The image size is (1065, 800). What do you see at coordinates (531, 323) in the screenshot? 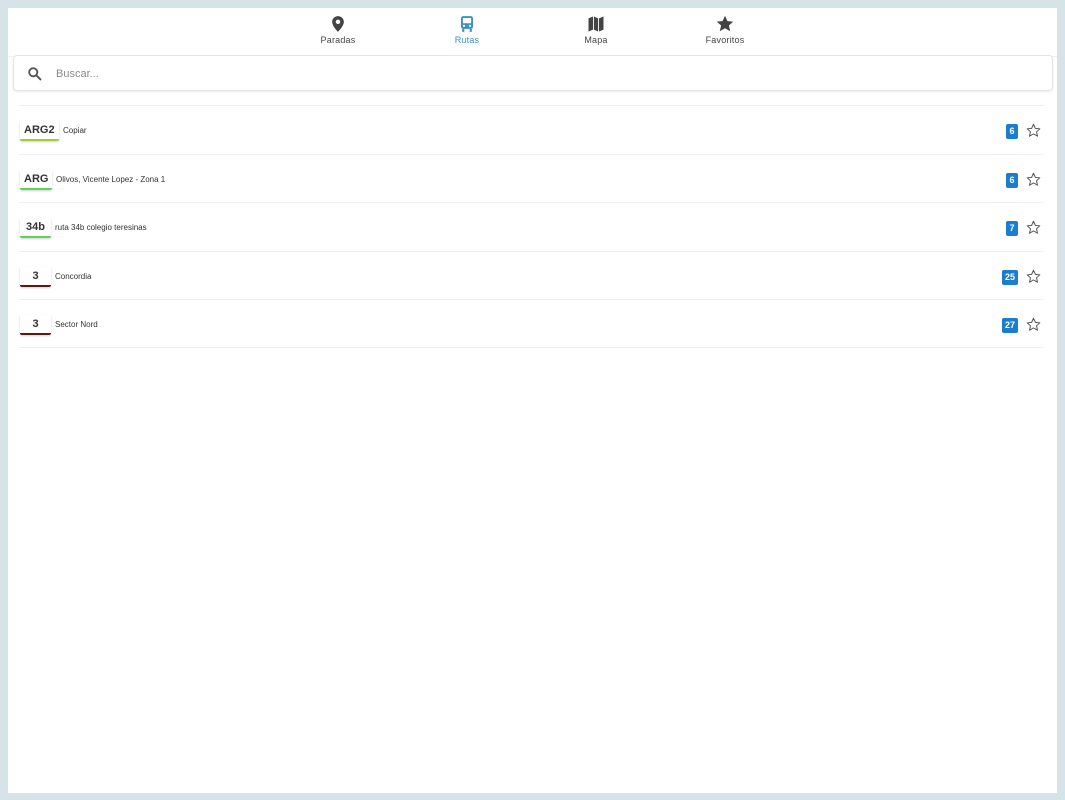
I see `route-row: 3 Sector Nord 27` at bounding box center [531, 323].